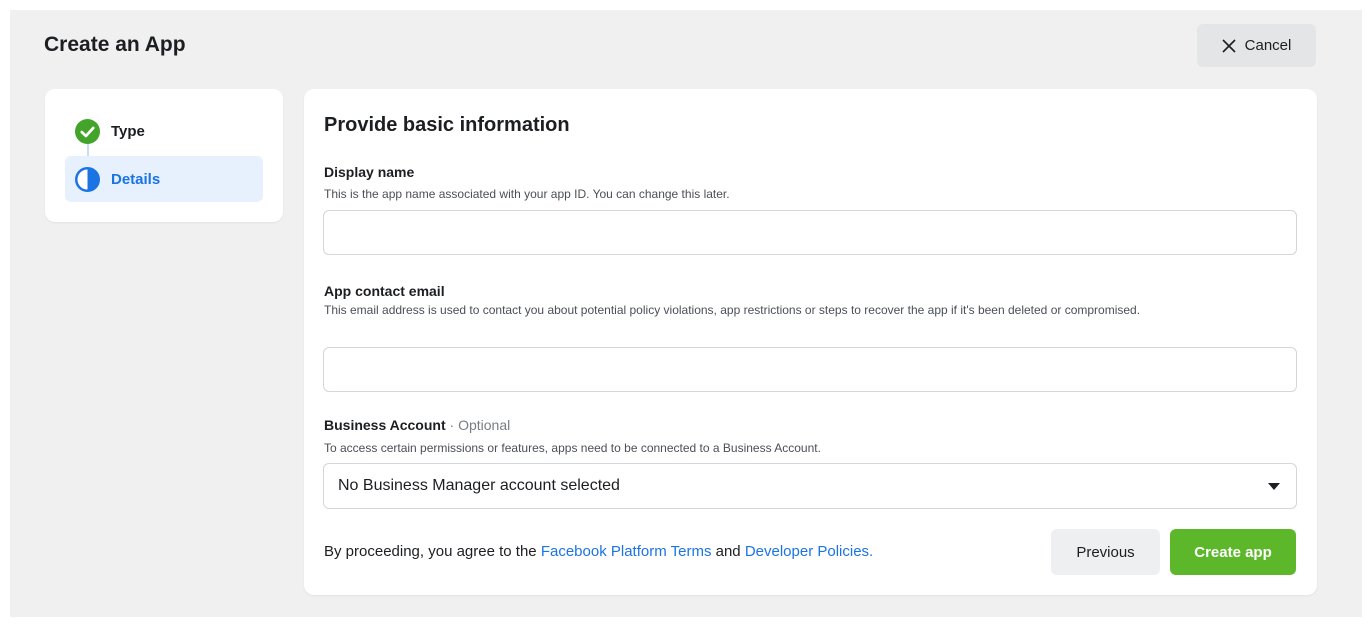  What do you see at coordinates (385, 425) in the screenshot?
I see `business-account-title: Business Account` at bounding box center [385, 425].